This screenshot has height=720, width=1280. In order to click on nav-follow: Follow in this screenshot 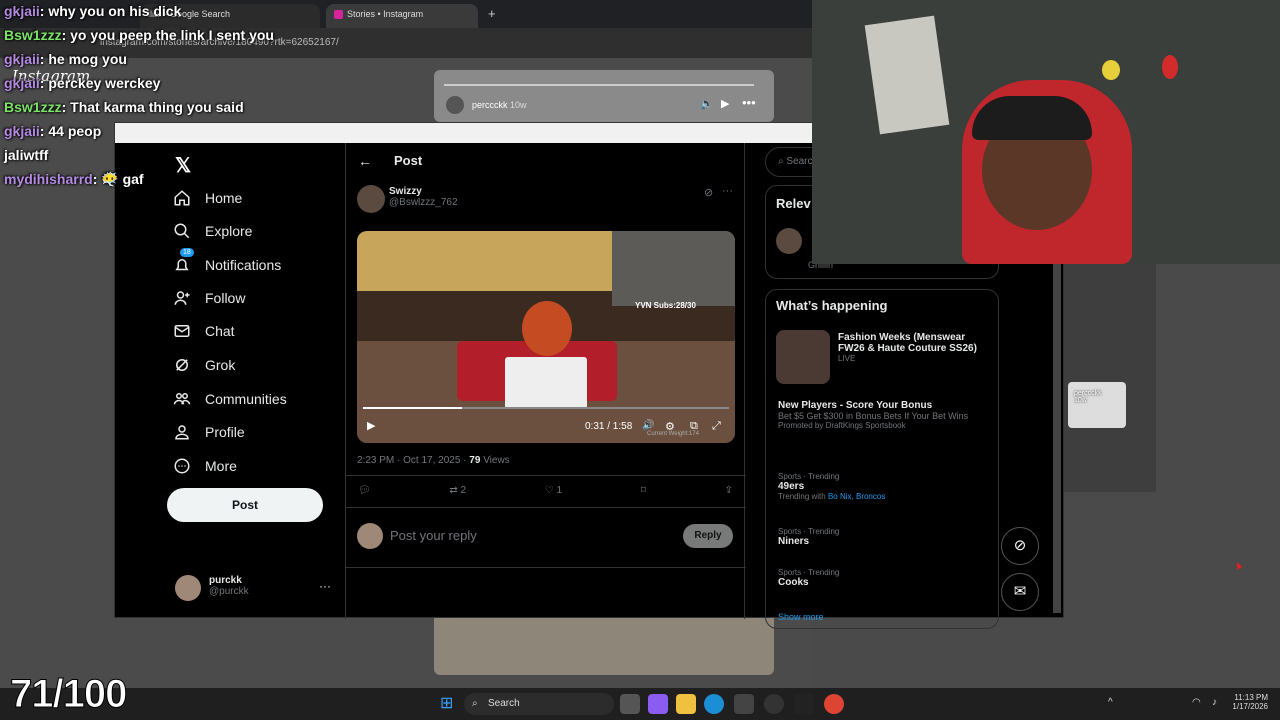, I will do `click(209, 298)`.